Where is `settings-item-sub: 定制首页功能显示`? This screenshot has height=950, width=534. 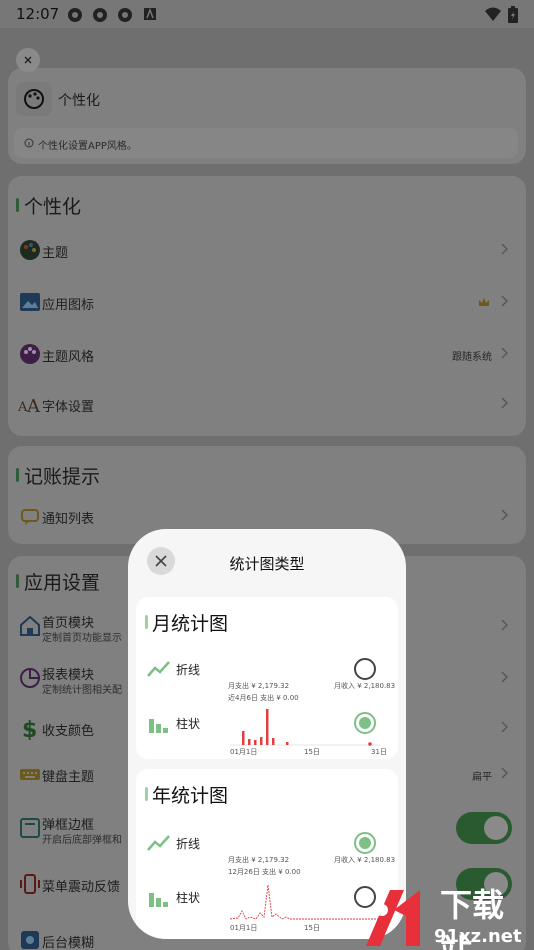
settings-item-sub: 定制首页功能显示 is located at coordinates (82, 638).